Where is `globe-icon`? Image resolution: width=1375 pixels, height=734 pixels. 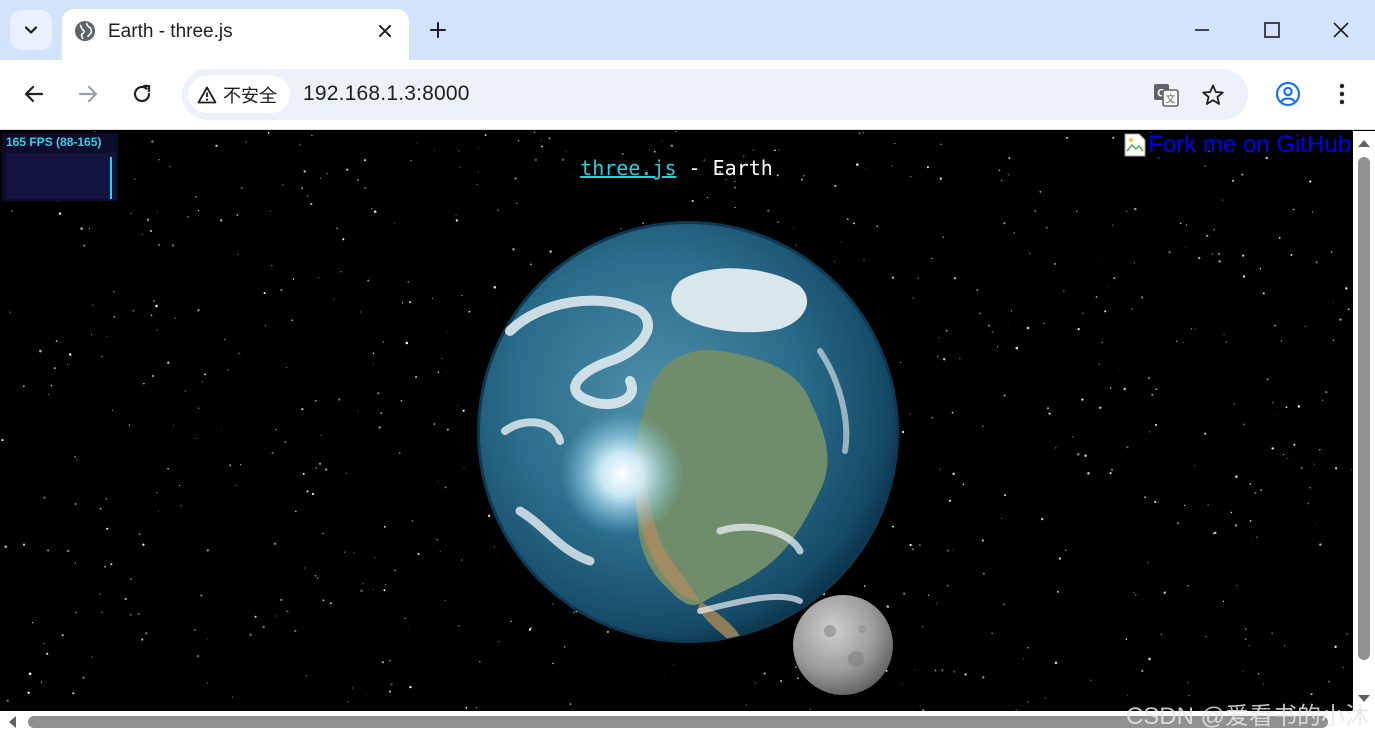 globe-icon is located at coordinates (85, 31).